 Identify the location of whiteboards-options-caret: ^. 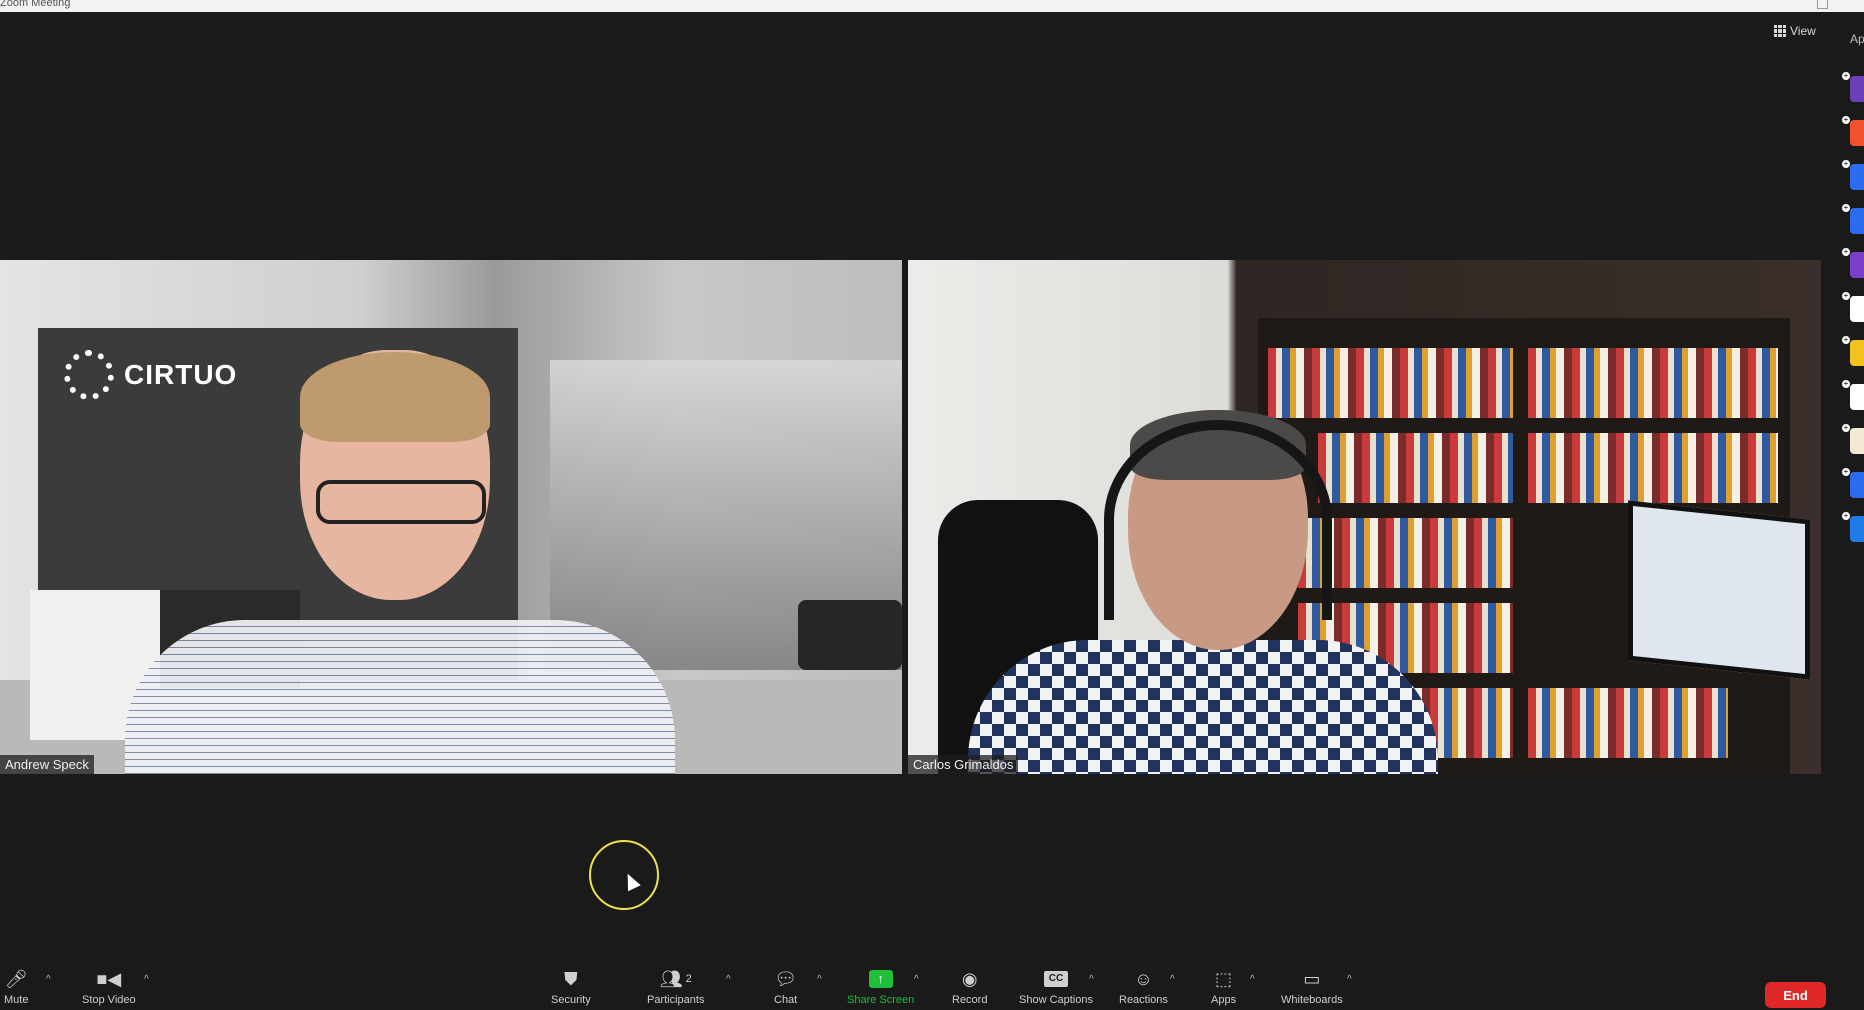
(1349, 979).